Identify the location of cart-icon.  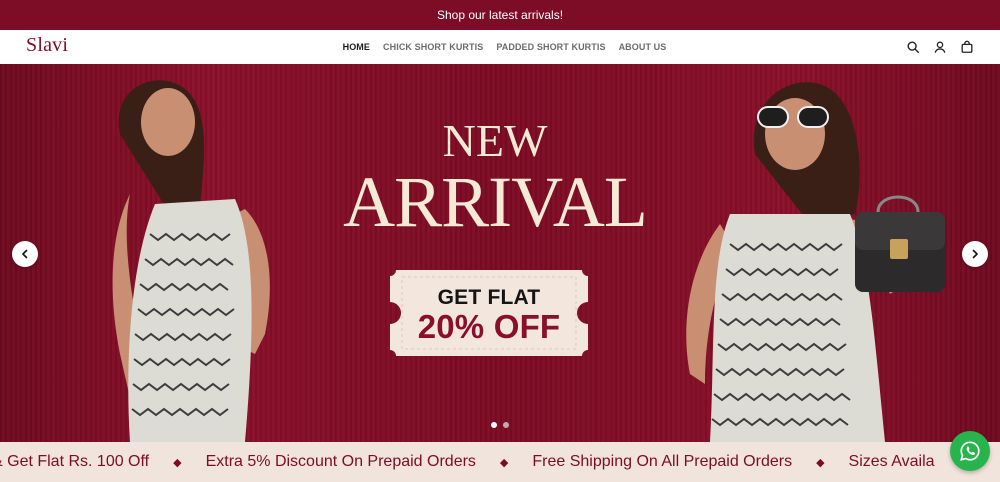
(967, 47).